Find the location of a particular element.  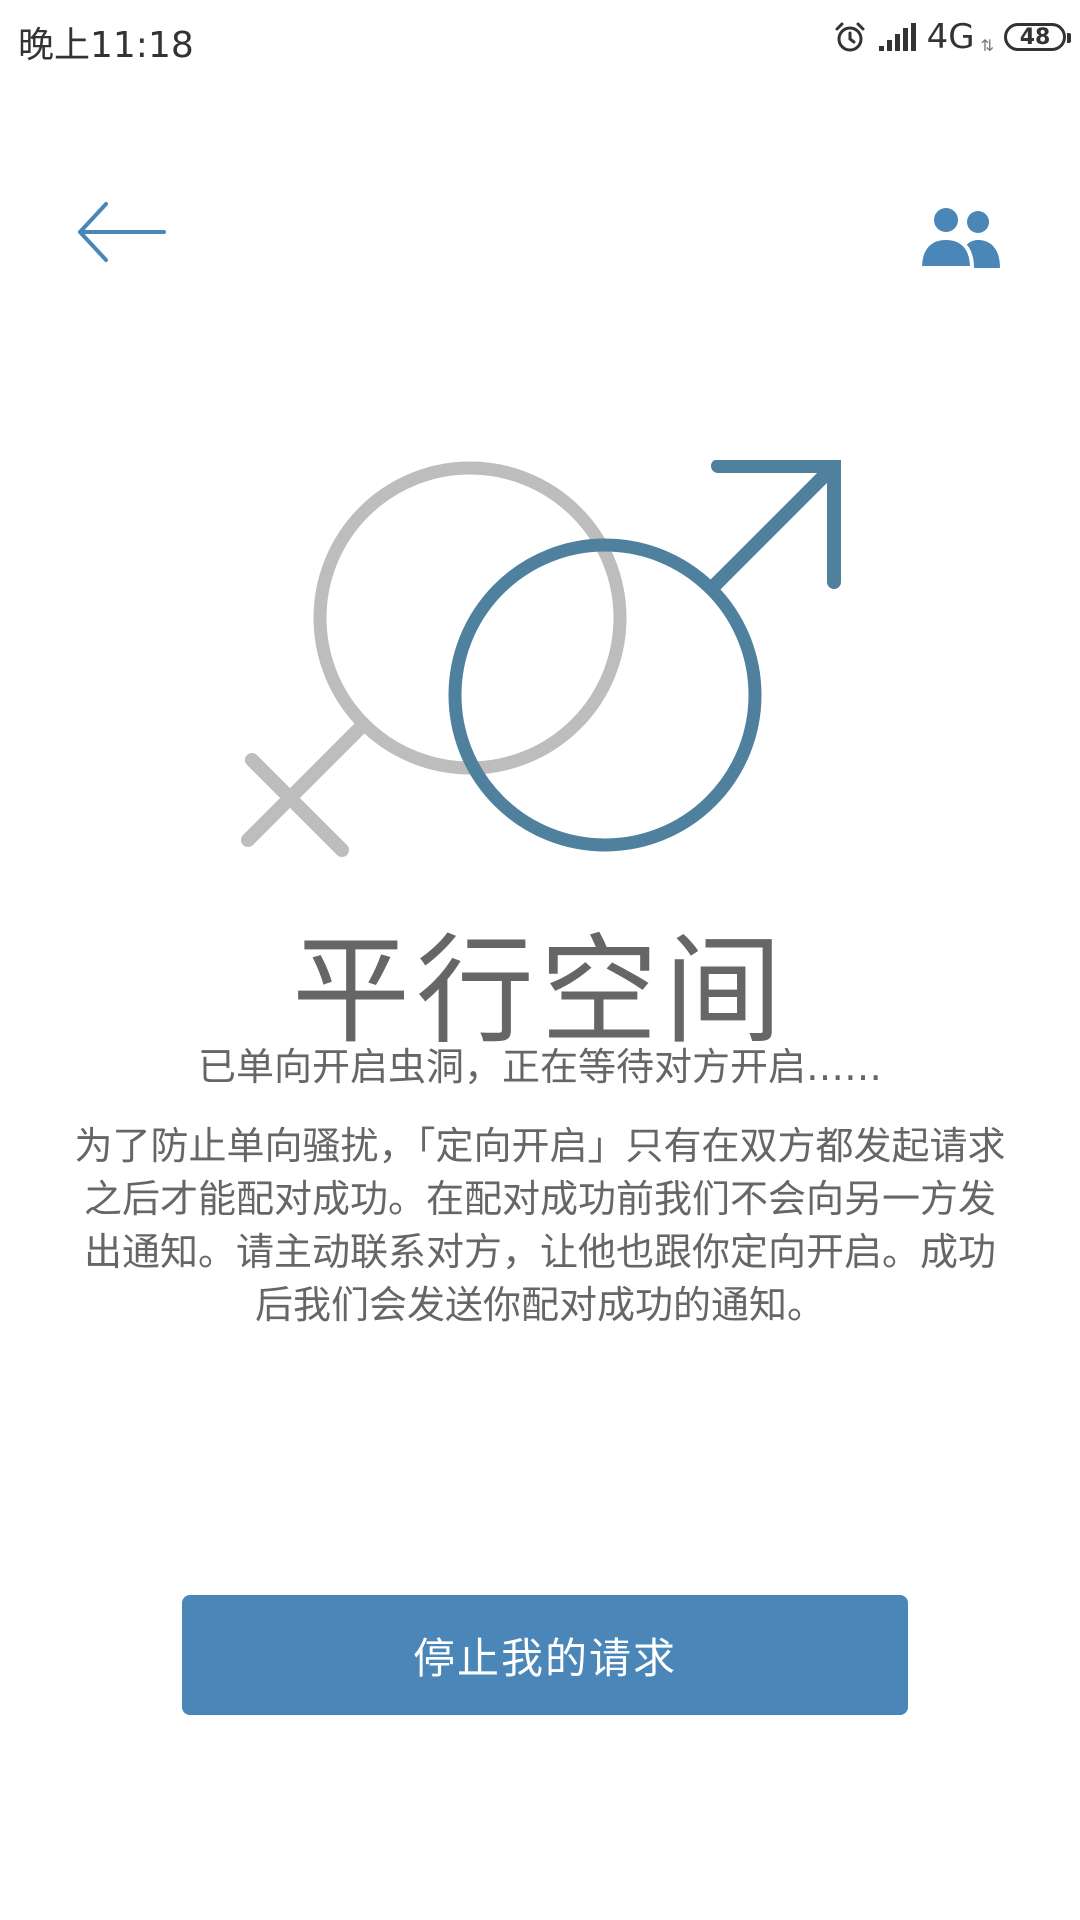

friends-button is located at coordinates (961, 238).